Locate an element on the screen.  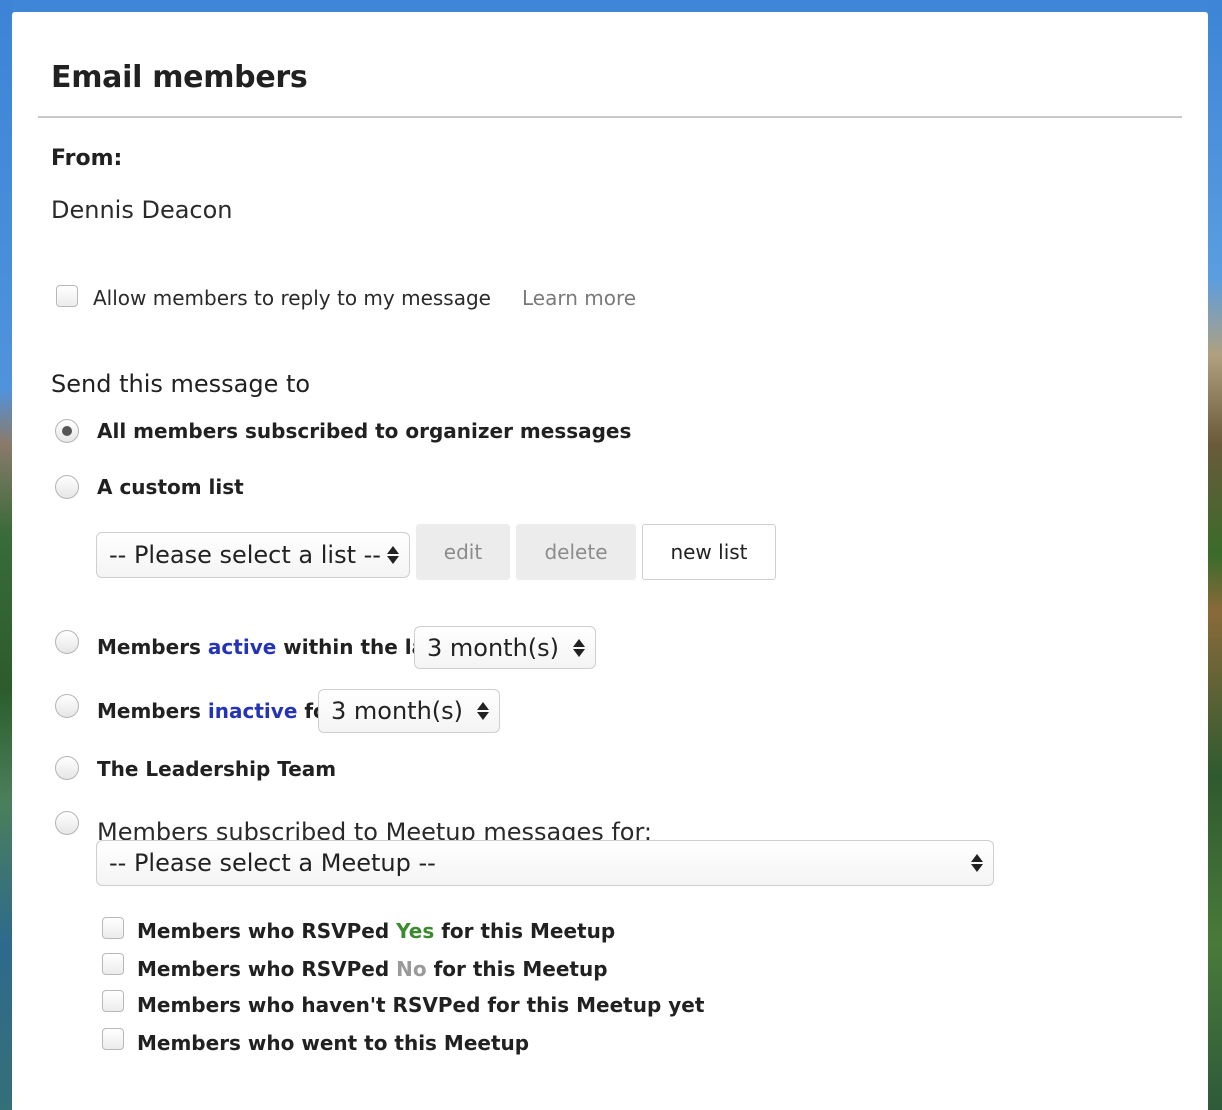
custom-list-select: -- Please select a list -- is located at coordinates (253, 555).